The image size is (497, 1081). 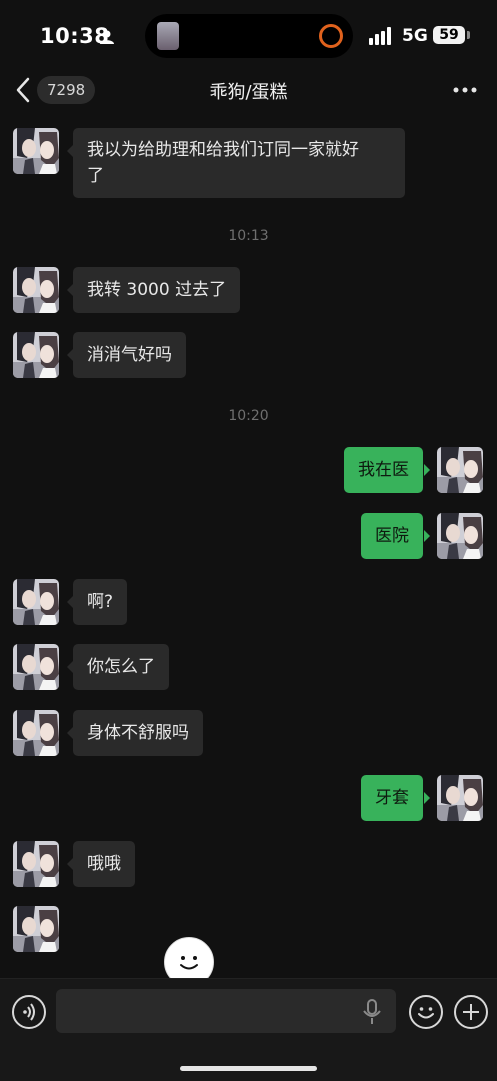 What do you see at coordinates (449, 35) in the screenshot?
I see `battery-level: 59` at bounding box center [449, 35].